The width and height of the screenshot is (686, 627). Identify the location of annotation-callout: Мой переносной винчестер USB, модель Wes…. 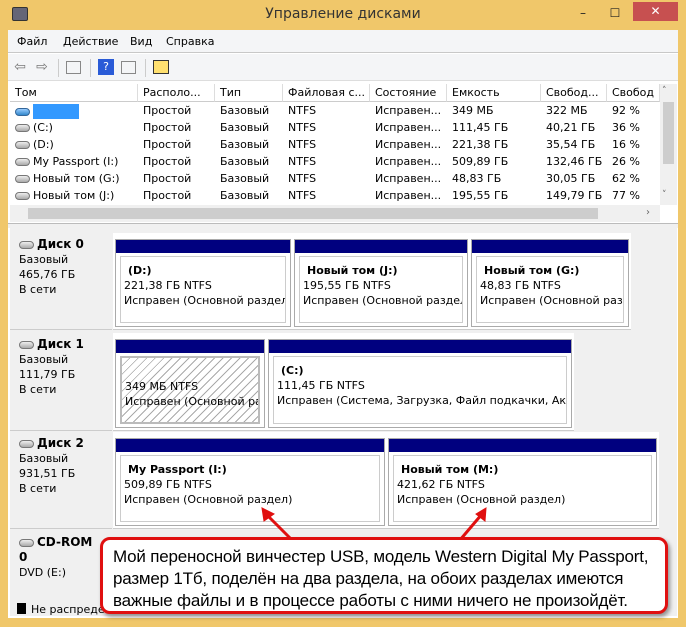
(384, 575).